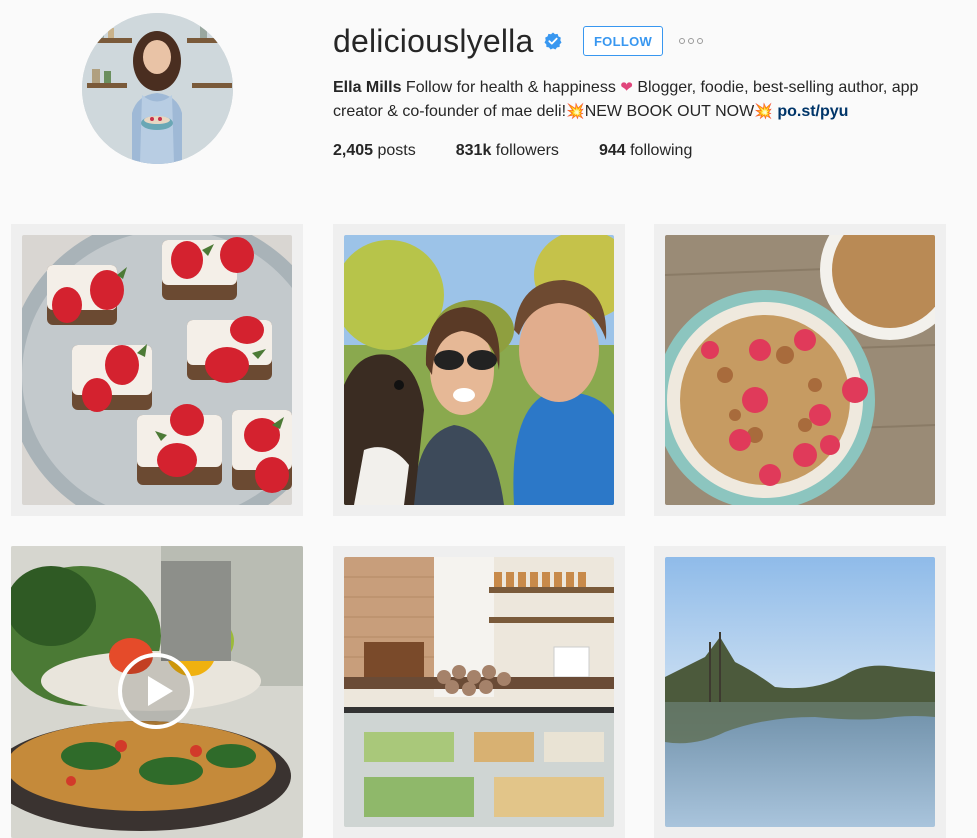  Describe the element at coordinates (367, 87) in the screenshot. I see `full-name: Ella Mills` at that location.